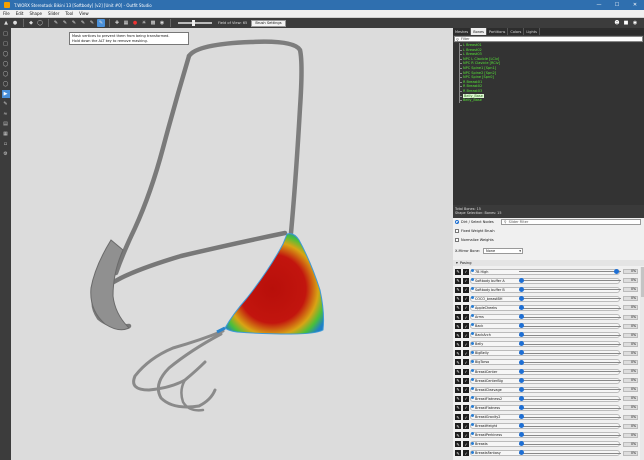 Image resolution: width=644 pixels, height=460 pixels. What do you see at coordinates (31, 23) in the screenshot?
I see `transform-icon: ◆` at bounding box center [31, 23].